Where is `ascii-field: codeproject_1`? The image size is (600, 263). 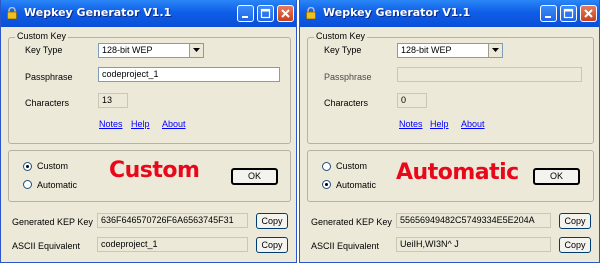
ascii-field: codeproject_1 is located at coordinates (172, 244).